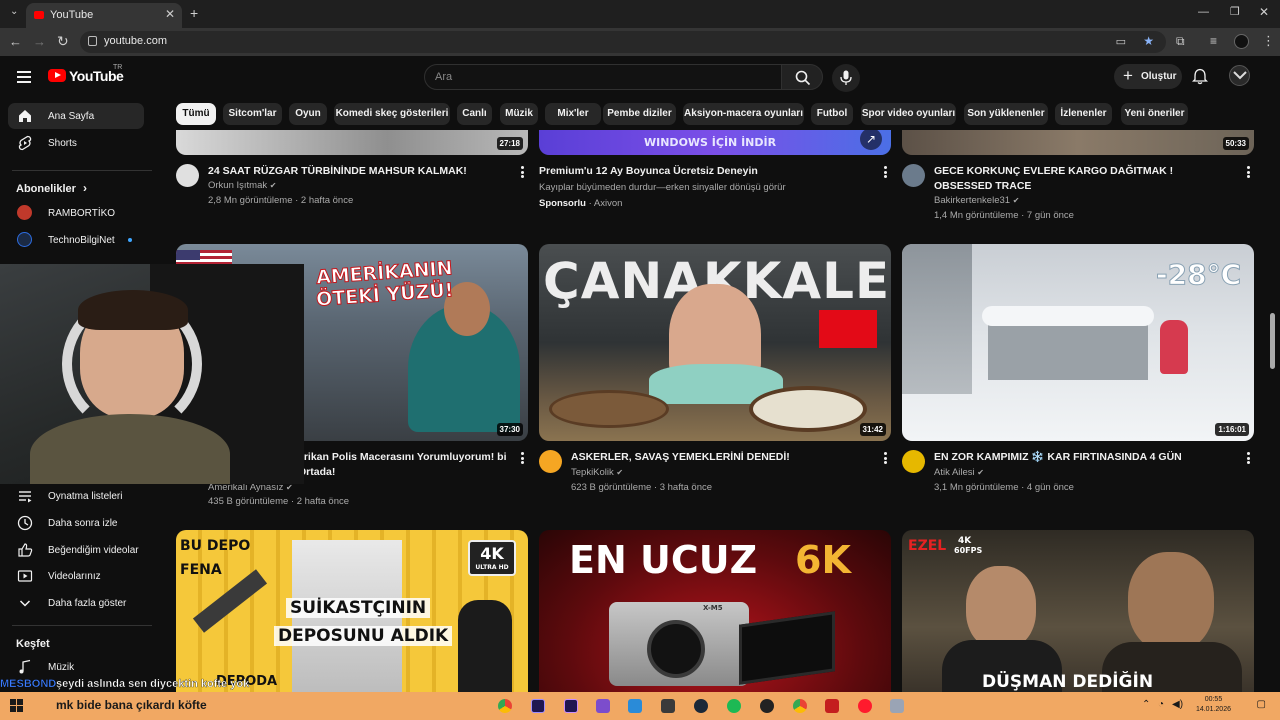 This screenshot has height=720, width=1280. Describe the element at coordinates (196, 114) in the screenshot. I see `chip-all: Tümü` at that location.